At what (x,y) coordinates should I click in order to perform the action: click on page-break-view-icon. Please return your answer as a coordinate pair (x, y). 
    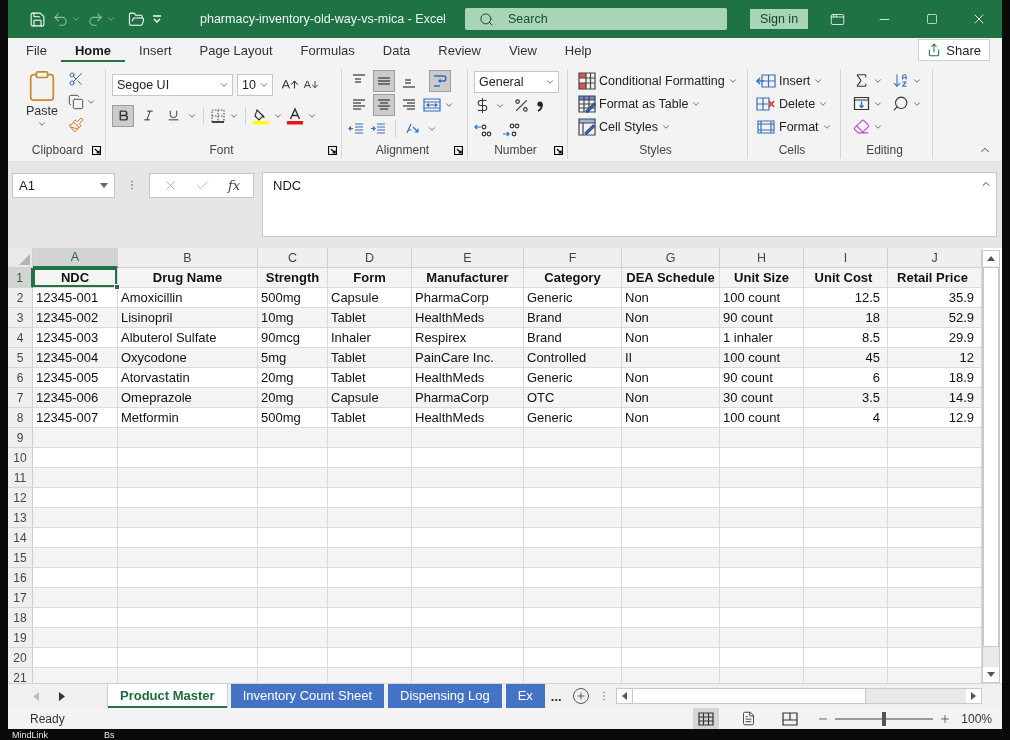
    Looking at the image, I should click on (790, 718).